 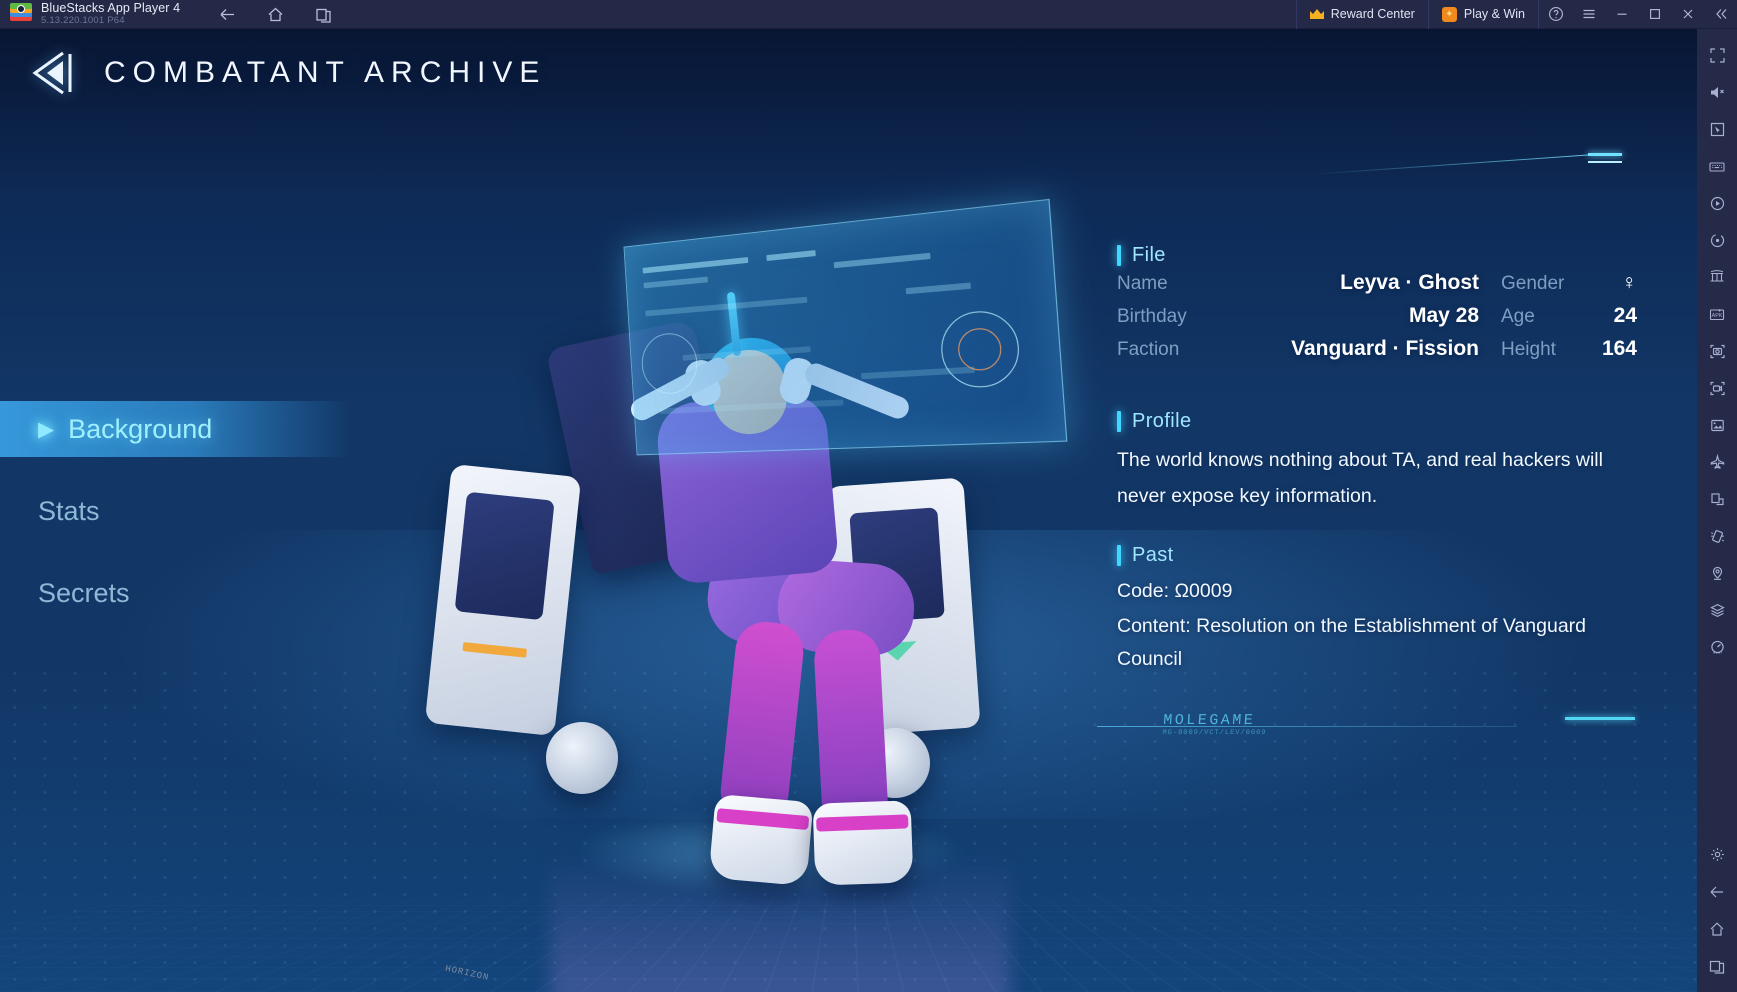 I want to click on location-icon, so click(x=1717, y=573).